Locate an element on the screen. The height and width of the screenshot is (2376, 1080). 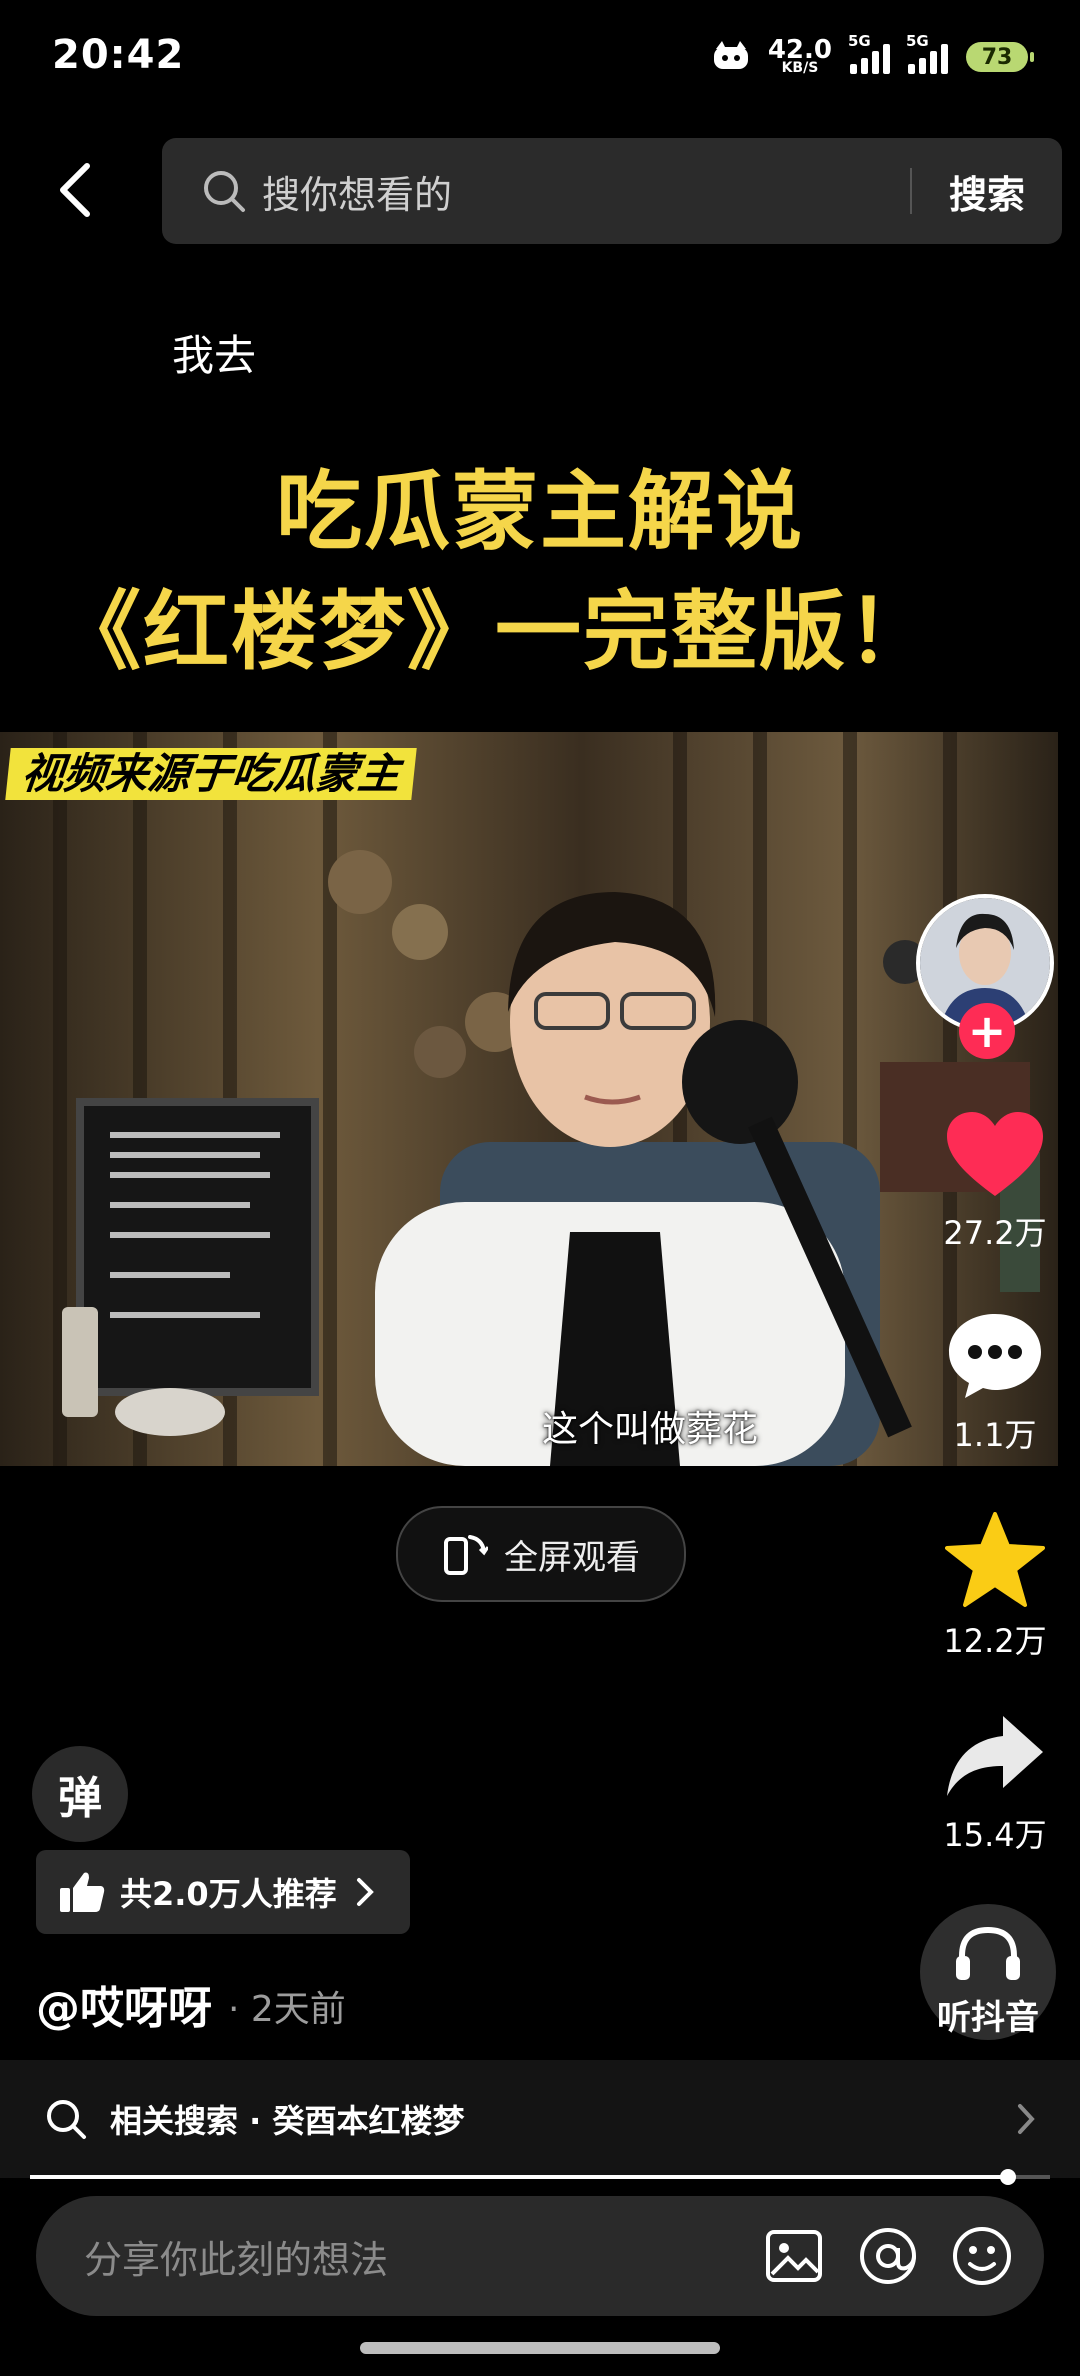
recommend-text: 共2.0万人推荐 is located at coordinates (228, 1894).